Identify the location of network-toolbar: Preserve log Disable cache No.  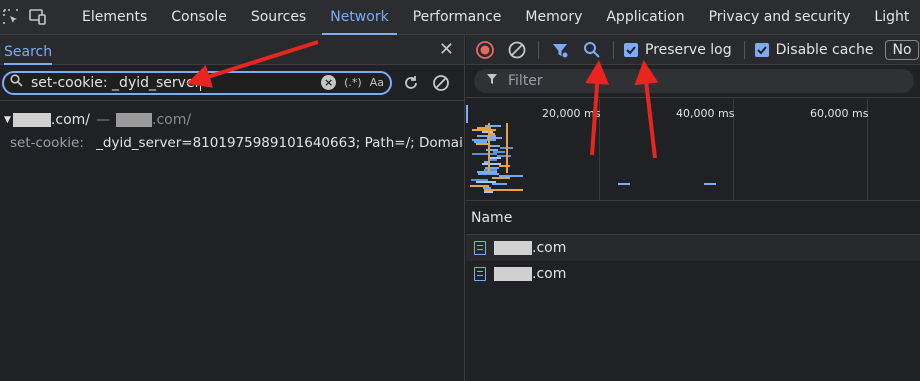
(693, 50).